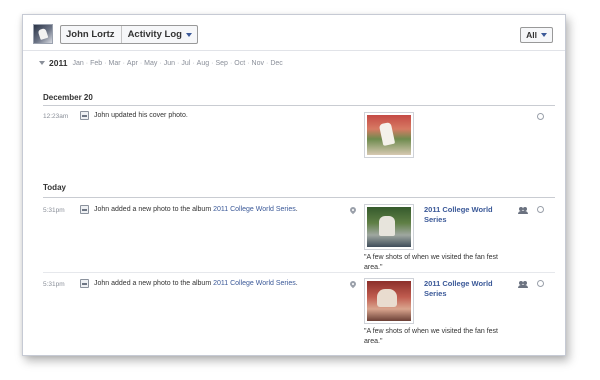 The height and width of the screenshot is (380, 600). I want to click on activity-log-menu-button: Activity Log, so click(159, 34).